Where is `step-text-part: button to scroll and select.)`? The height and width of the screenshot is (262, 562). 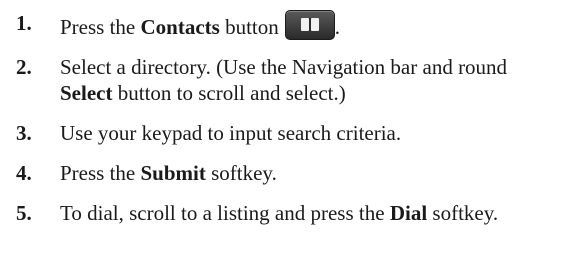 step-text-part: button to scroll and select.) is located at coordinates (229, 93).